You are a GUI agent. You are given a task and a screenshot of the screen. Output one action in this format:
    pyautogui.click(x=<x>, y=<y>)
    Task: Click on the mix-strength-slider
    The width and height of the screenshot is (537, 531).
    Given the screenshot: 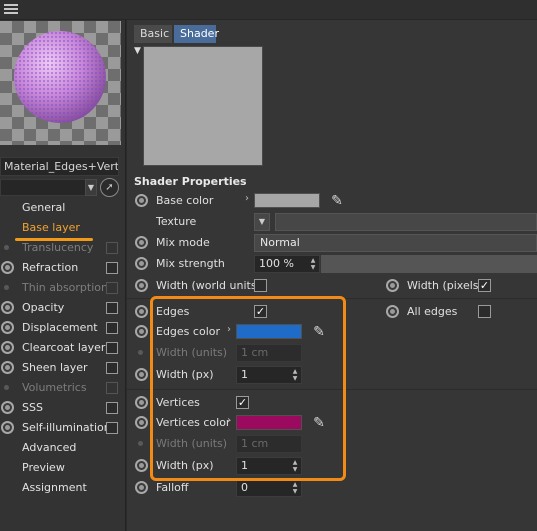 What is the action you would take?
    pyautogui.click(x=429, y=264)
    